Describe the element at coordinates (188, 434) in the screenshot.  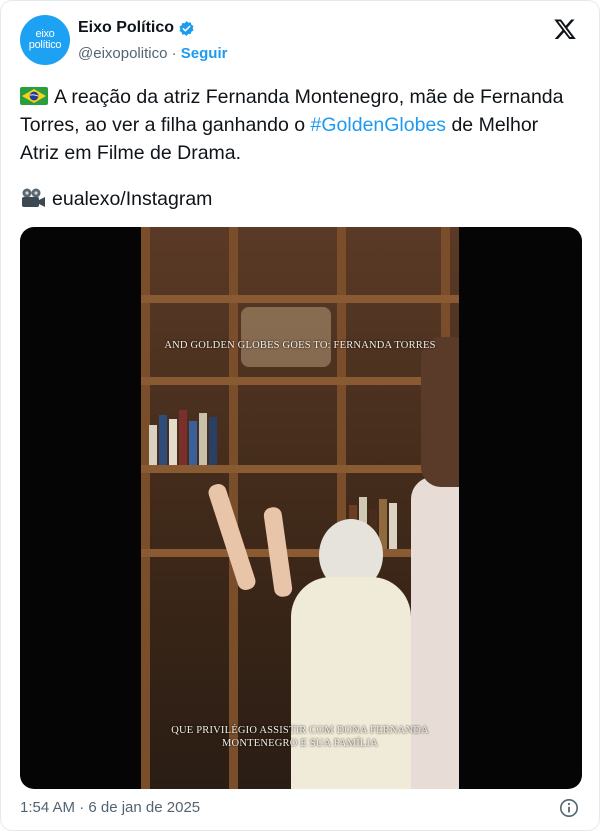
I see `book-row` at that location.